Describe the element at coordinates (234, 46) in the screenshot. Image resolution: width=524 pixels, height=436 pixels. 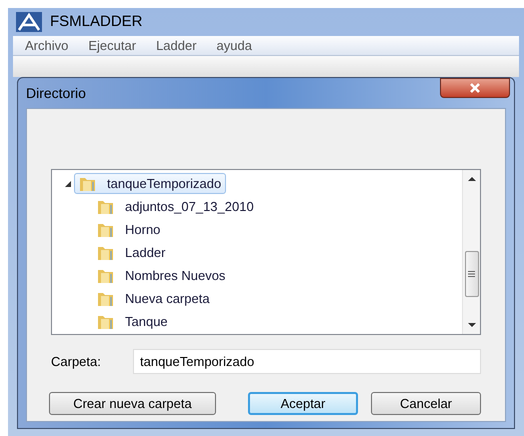
I see `menu-item: ayuda` at that location.